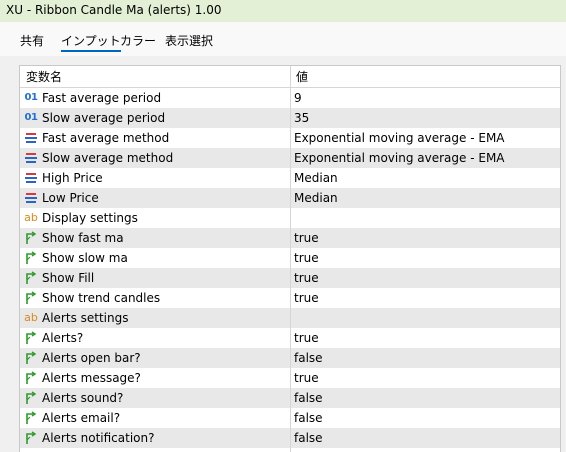 The image size is (566, 452). Describe the element at coordinates (155, 318) in the screenshot. I see `variable-name-cell: ab Alerts settings` at that location.